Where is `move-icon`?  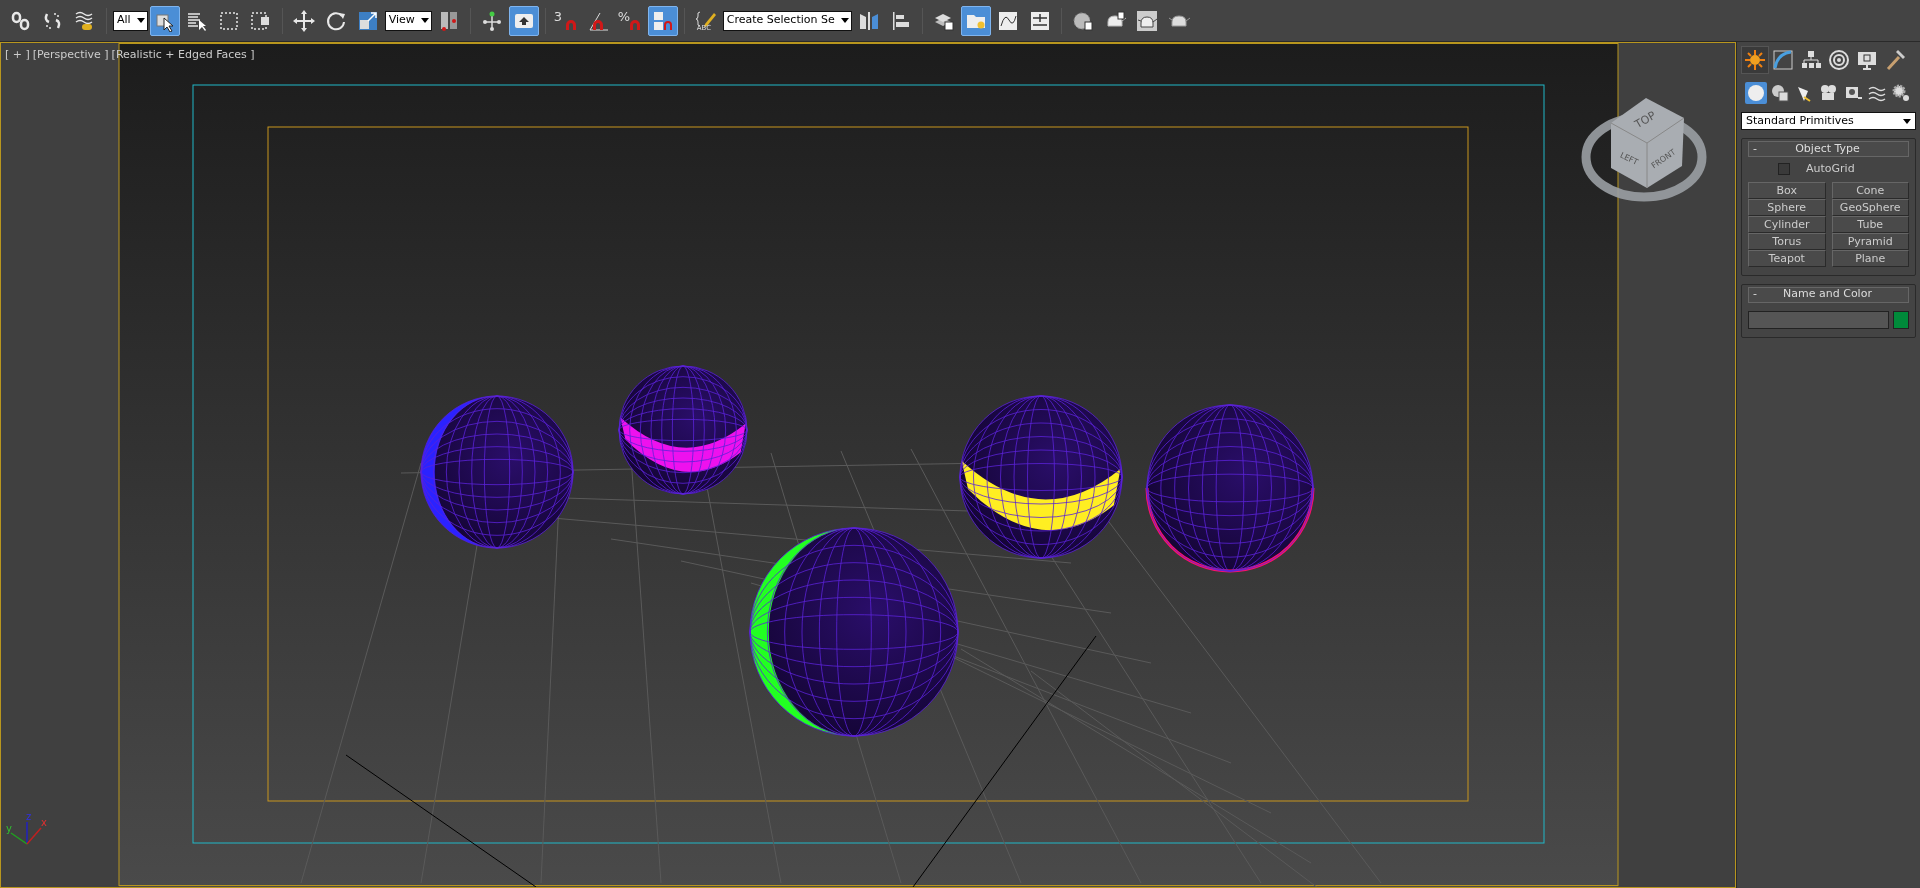 move-icon is located at coordinates (303, 20).